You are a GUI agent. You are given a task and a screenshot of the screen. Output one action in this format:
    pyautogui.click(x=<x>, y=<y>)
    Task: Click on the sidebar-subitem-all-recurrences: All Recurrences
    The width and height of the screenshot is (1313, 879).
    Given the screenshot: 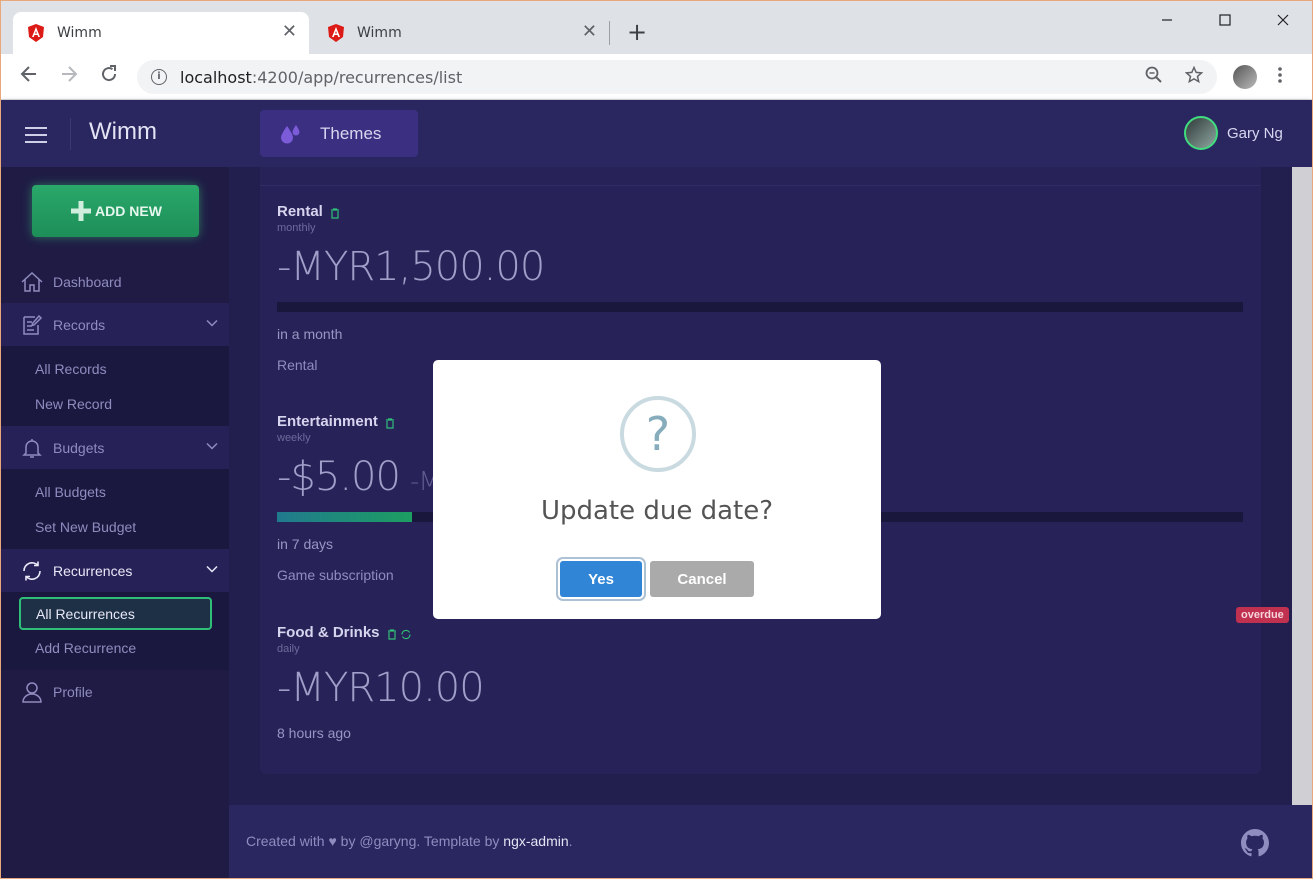 What is the action you would take?
    pyautogui.click(x=115, y=613)
    